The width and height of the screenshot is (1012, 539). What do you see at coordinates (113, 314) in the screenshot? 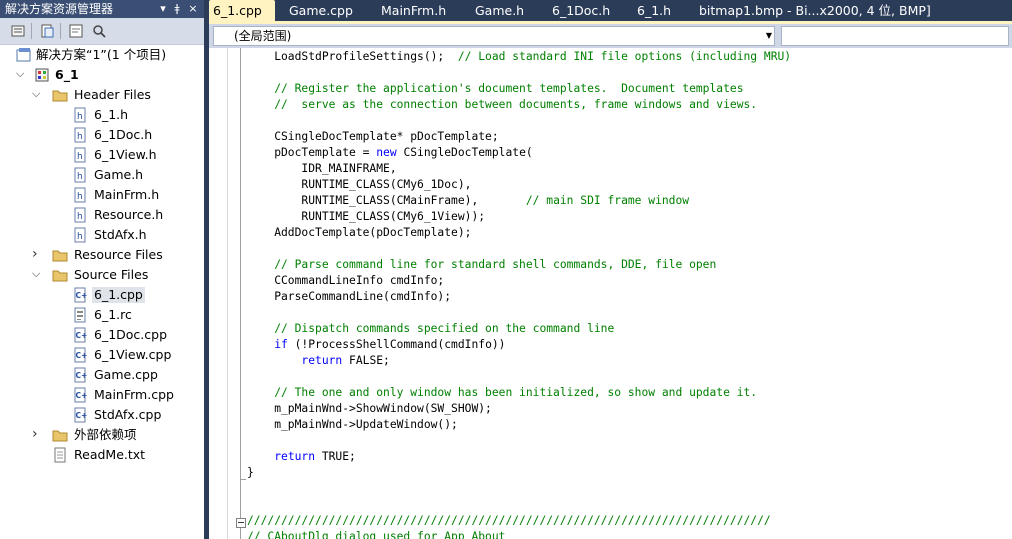
I see `tree-item-label: 6_1.rc` at bounding box center [113, 314].